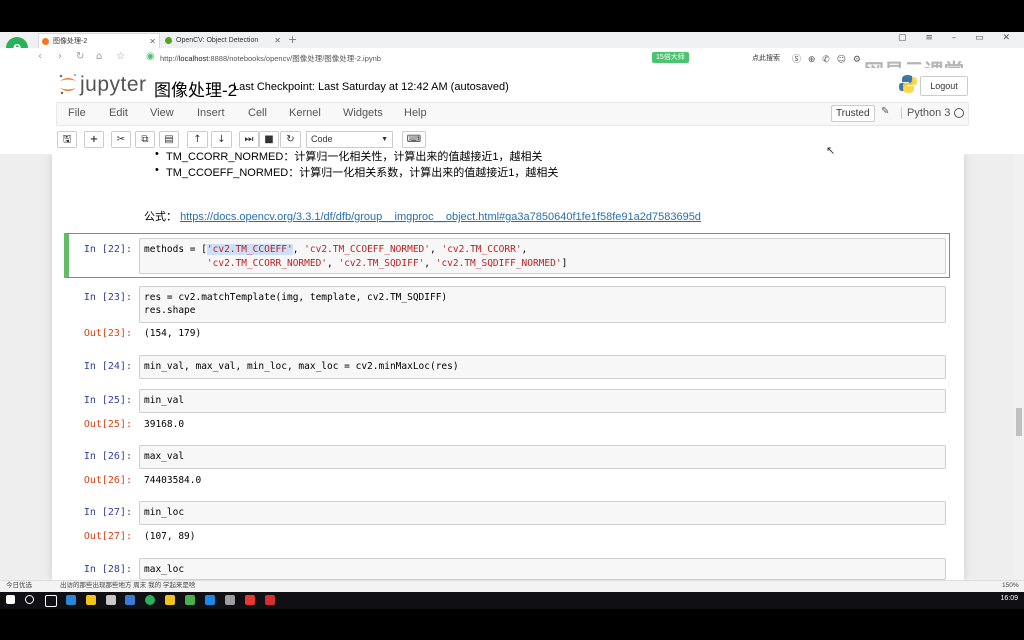  Describe the element at coordinates (127, 586) in the screenshot. I see `status-news: 出访的那些出现那些地方 周末 我的 学起来是啥` at that location.